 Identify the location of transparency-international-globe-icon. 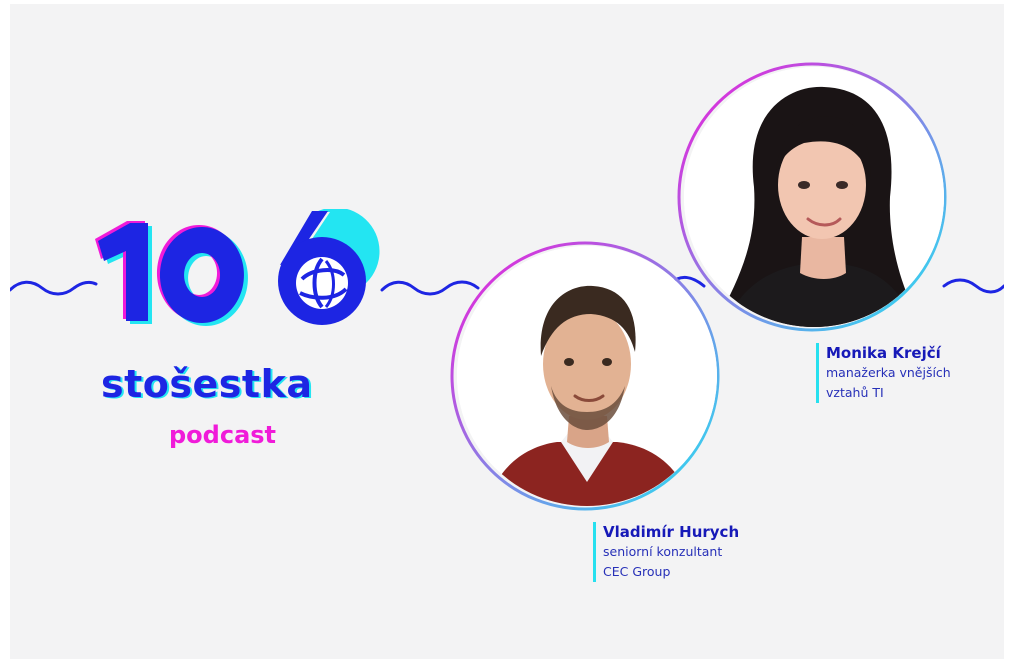
(322, 283).